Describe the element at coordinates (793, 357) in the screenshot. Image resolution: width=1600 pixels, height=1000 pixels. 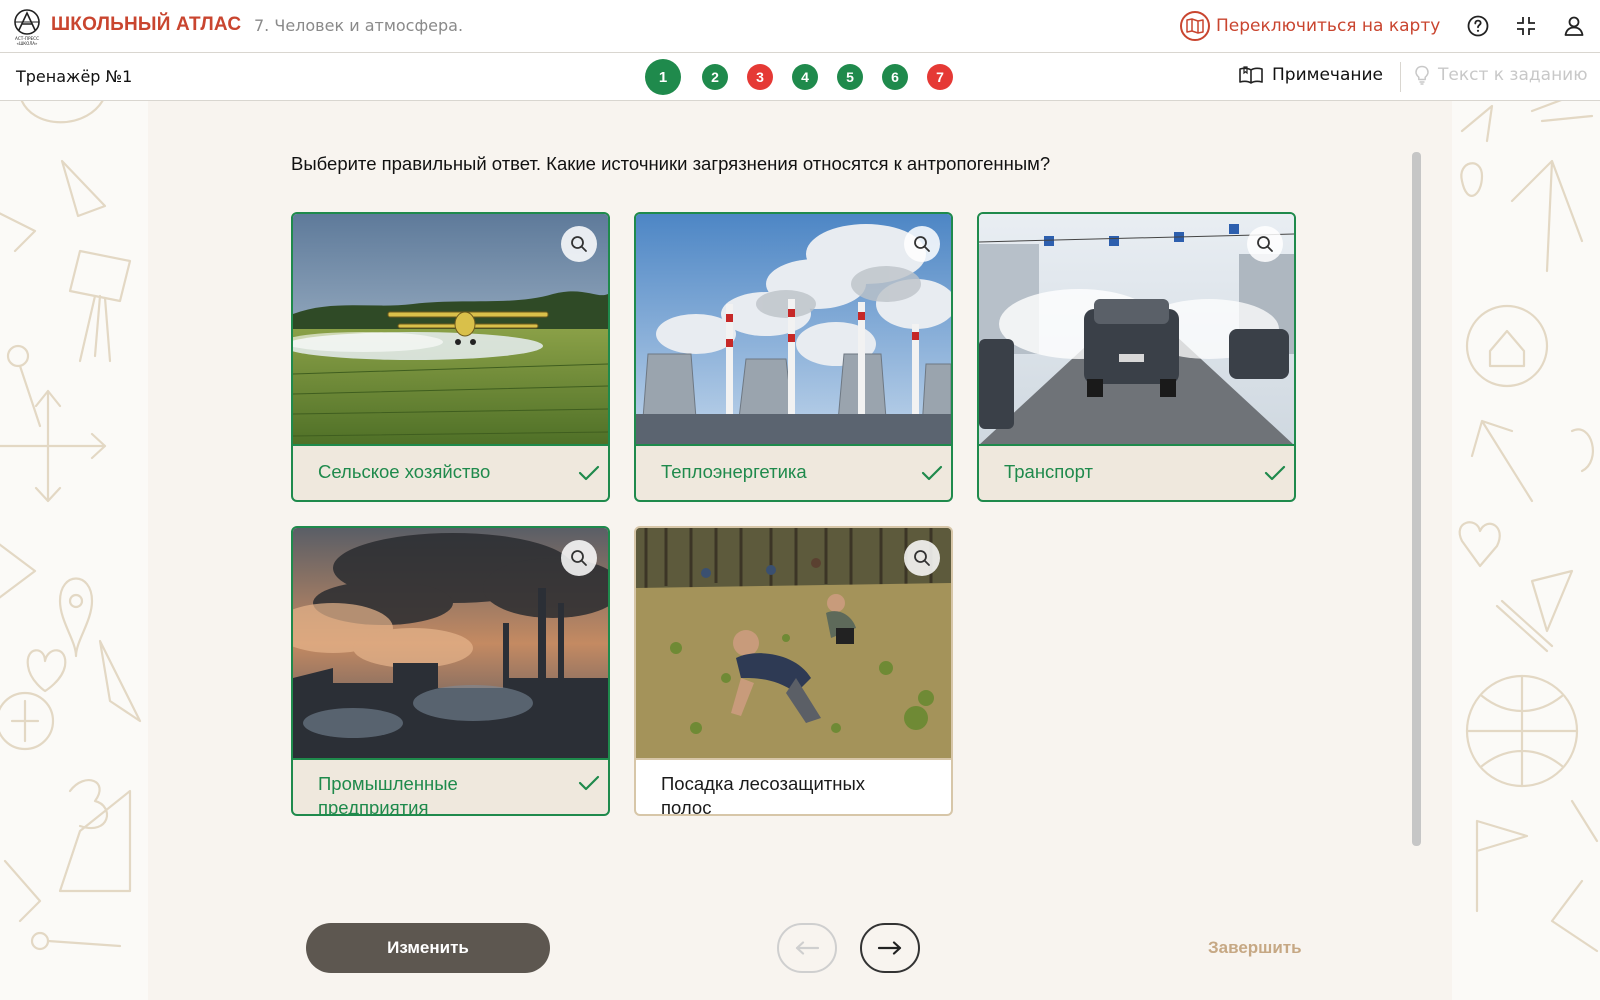
I see `answer-card-power-plant: Теплоэнергетика` at that location.